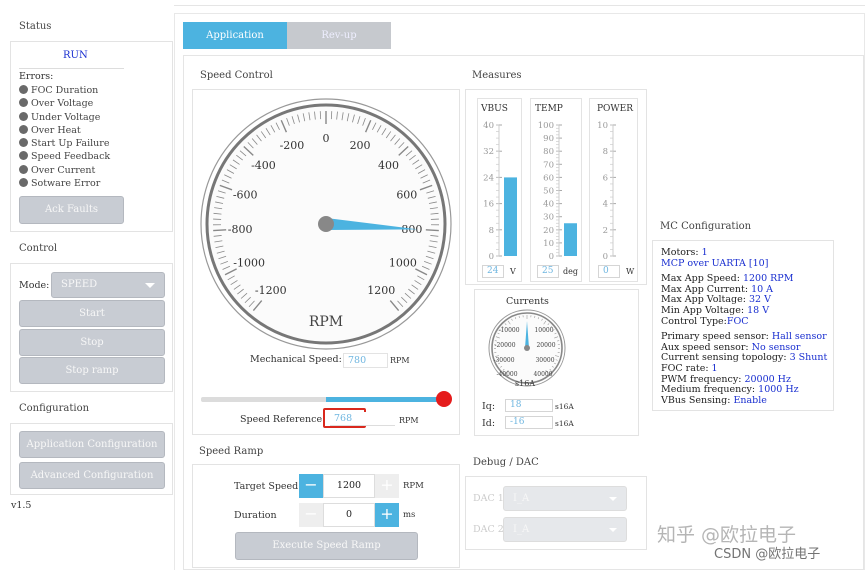  I want to click on vbus-unit: V, so click(513, 271).